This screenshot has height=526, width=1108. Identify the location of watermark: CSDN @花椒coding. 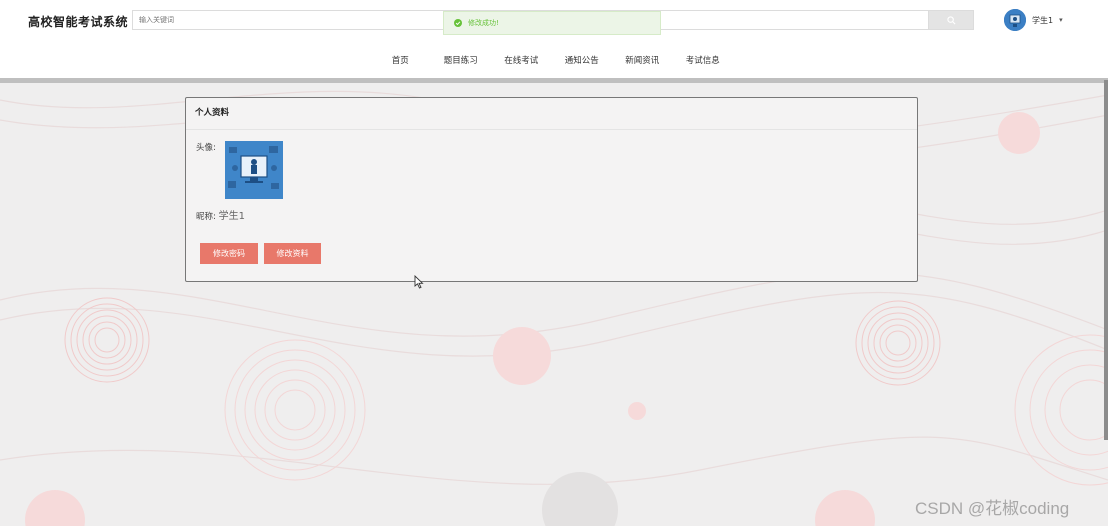
(992, 508).